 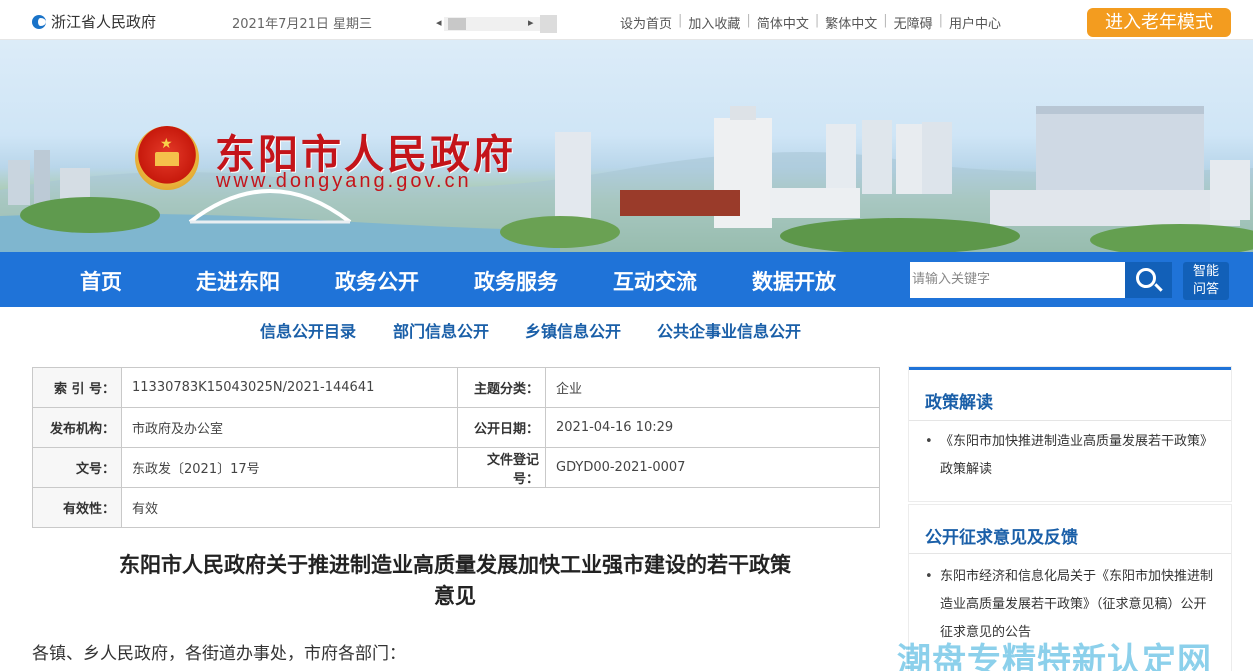 I want to click on search-input: 请输入关键字, so click(x=1017, y=280).